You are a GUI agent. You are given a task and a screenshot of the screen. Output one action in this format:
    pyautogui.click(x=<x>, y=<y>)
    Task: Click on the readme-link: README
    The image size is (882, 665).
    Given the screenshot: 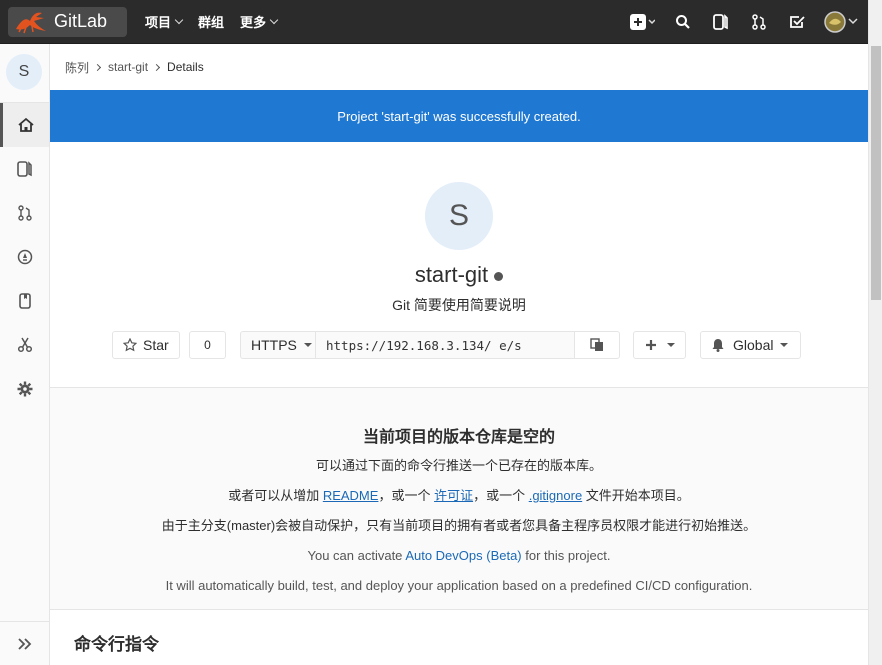 What is the action you would take?
    pyautogui.click(x=351, y=495)
    